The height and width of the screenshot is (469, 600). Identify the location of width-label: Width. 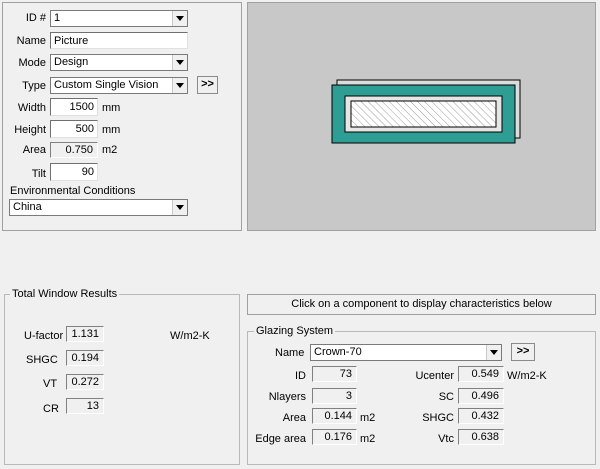
(31, 108).